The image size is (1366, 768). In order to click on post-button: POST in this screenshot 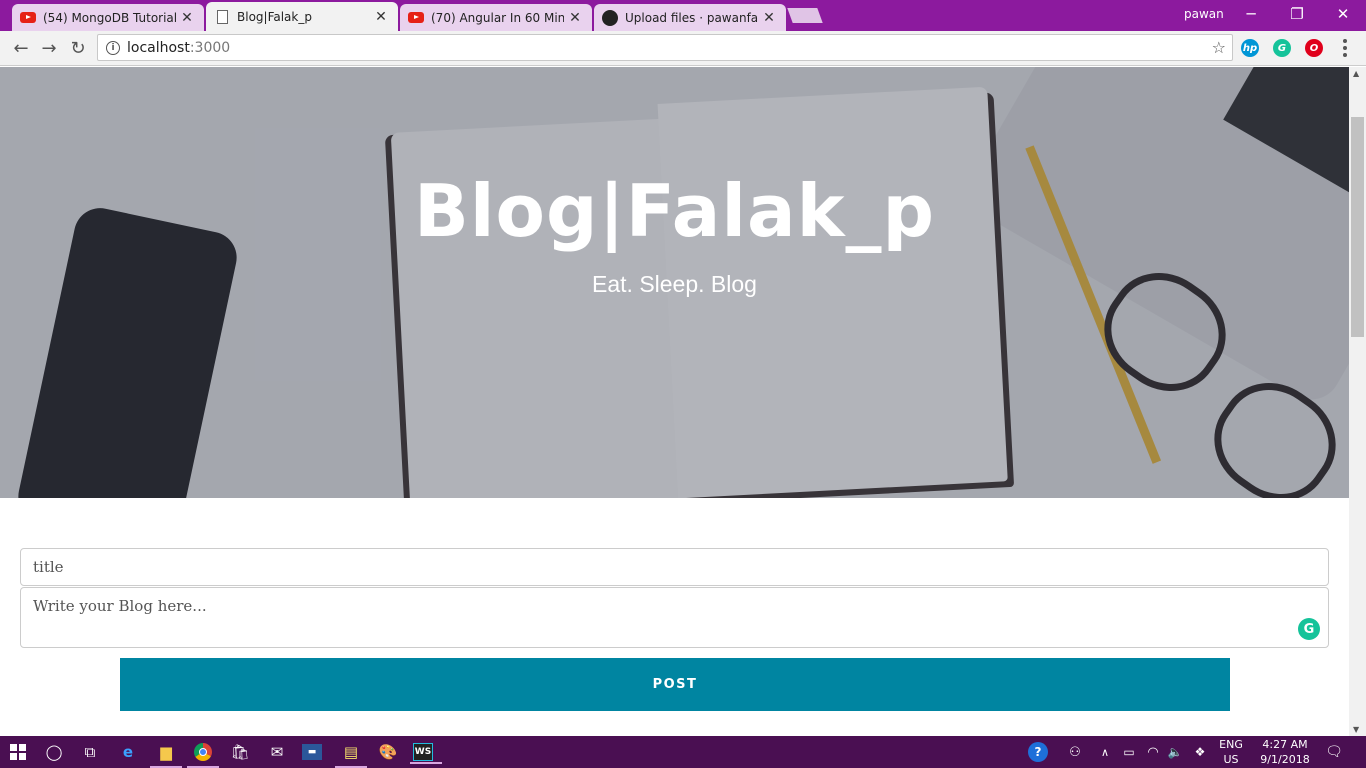, I will do `click(675, 684)`.